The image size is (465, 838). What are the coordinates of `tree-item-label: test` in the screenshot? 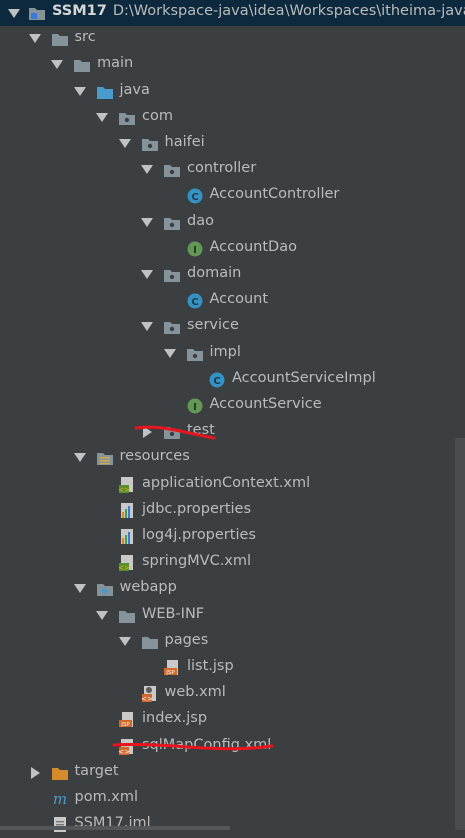 It's located at (201, 430).